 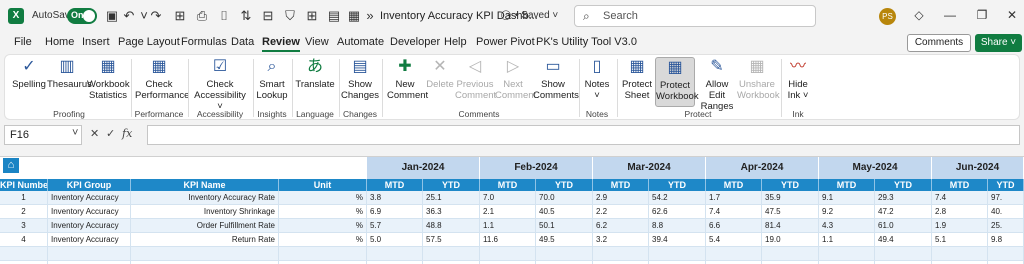 What do you see at coordinates (455, 42) in the screenshot?
I see `tab-help: Help` at bounding box center [455, 42].